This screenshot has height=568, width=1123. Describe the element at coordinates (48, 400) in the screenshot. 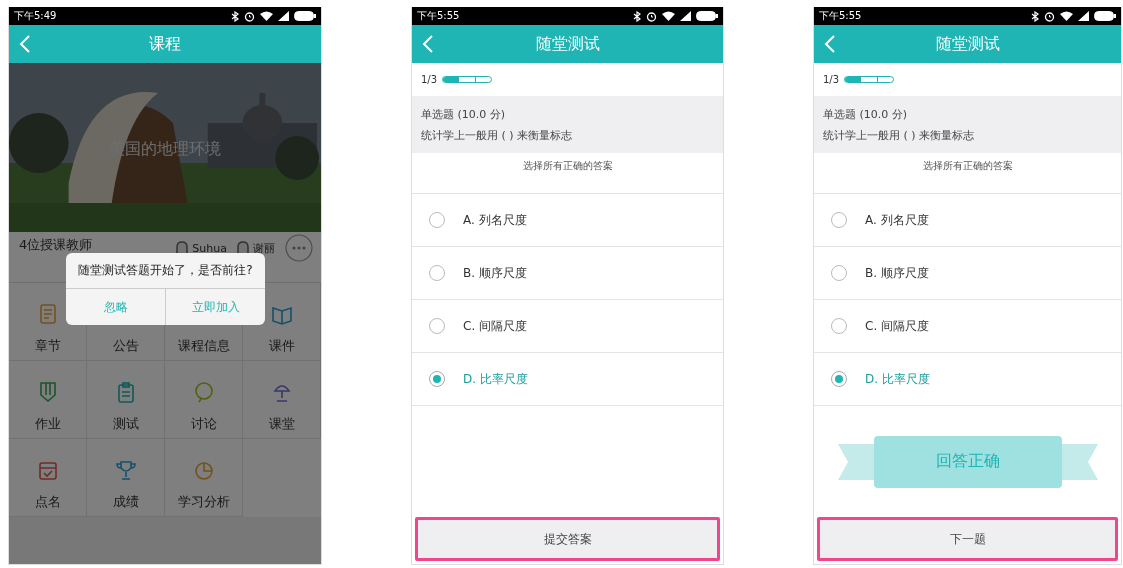

I see `feature-tile: 作业` at that location.